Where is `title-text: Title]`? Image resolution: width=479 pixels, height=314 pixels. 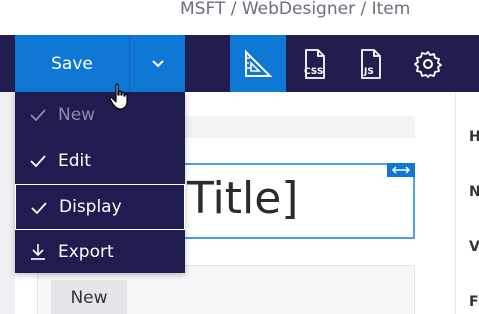 title-text: Title] is located at coordinates (243, 198).